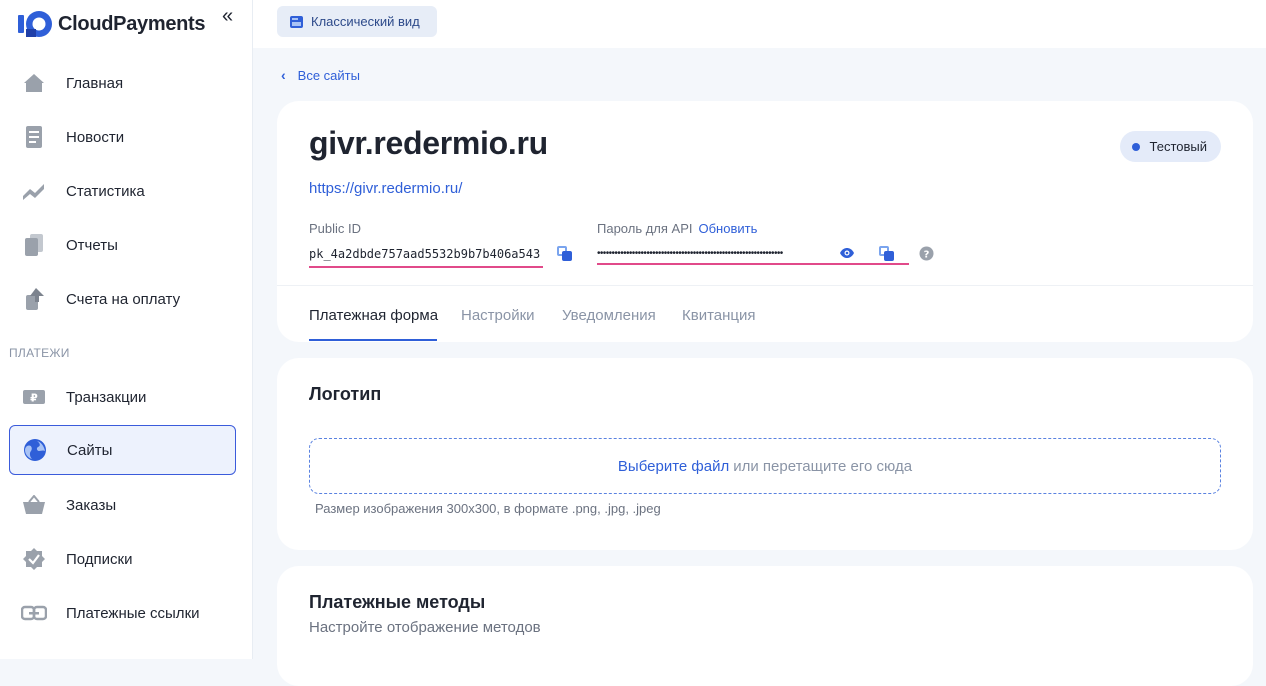  I want to click on public-id-label: Public ID, so click(335, 228).